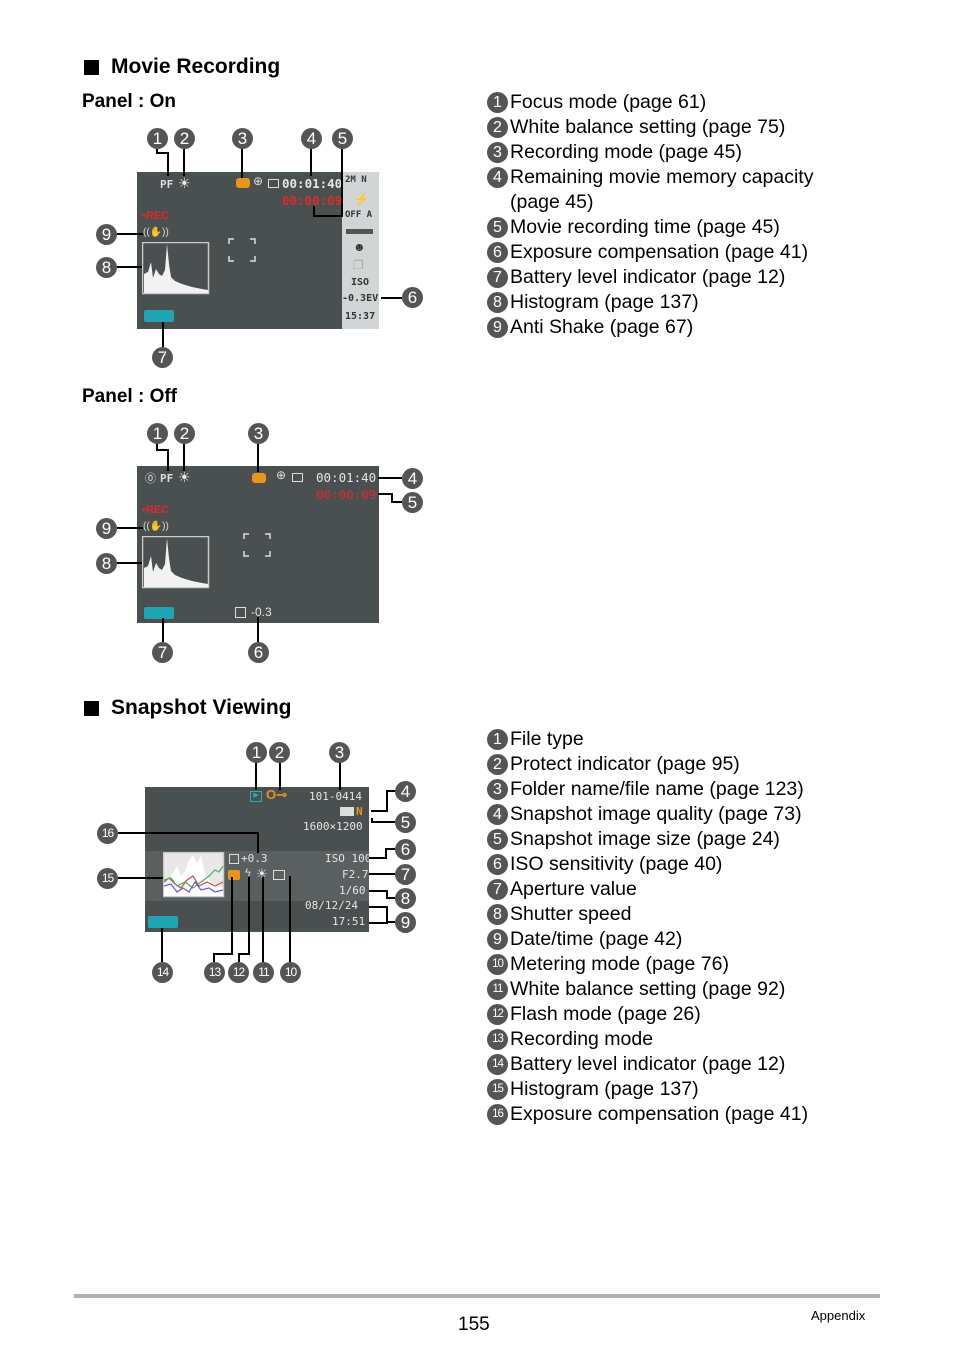 The image size is (954, 1357). What do you see at coordinates (474, 1324) in the screenshot?
I see `page-number: 155` at bounding box center [474, 1324].